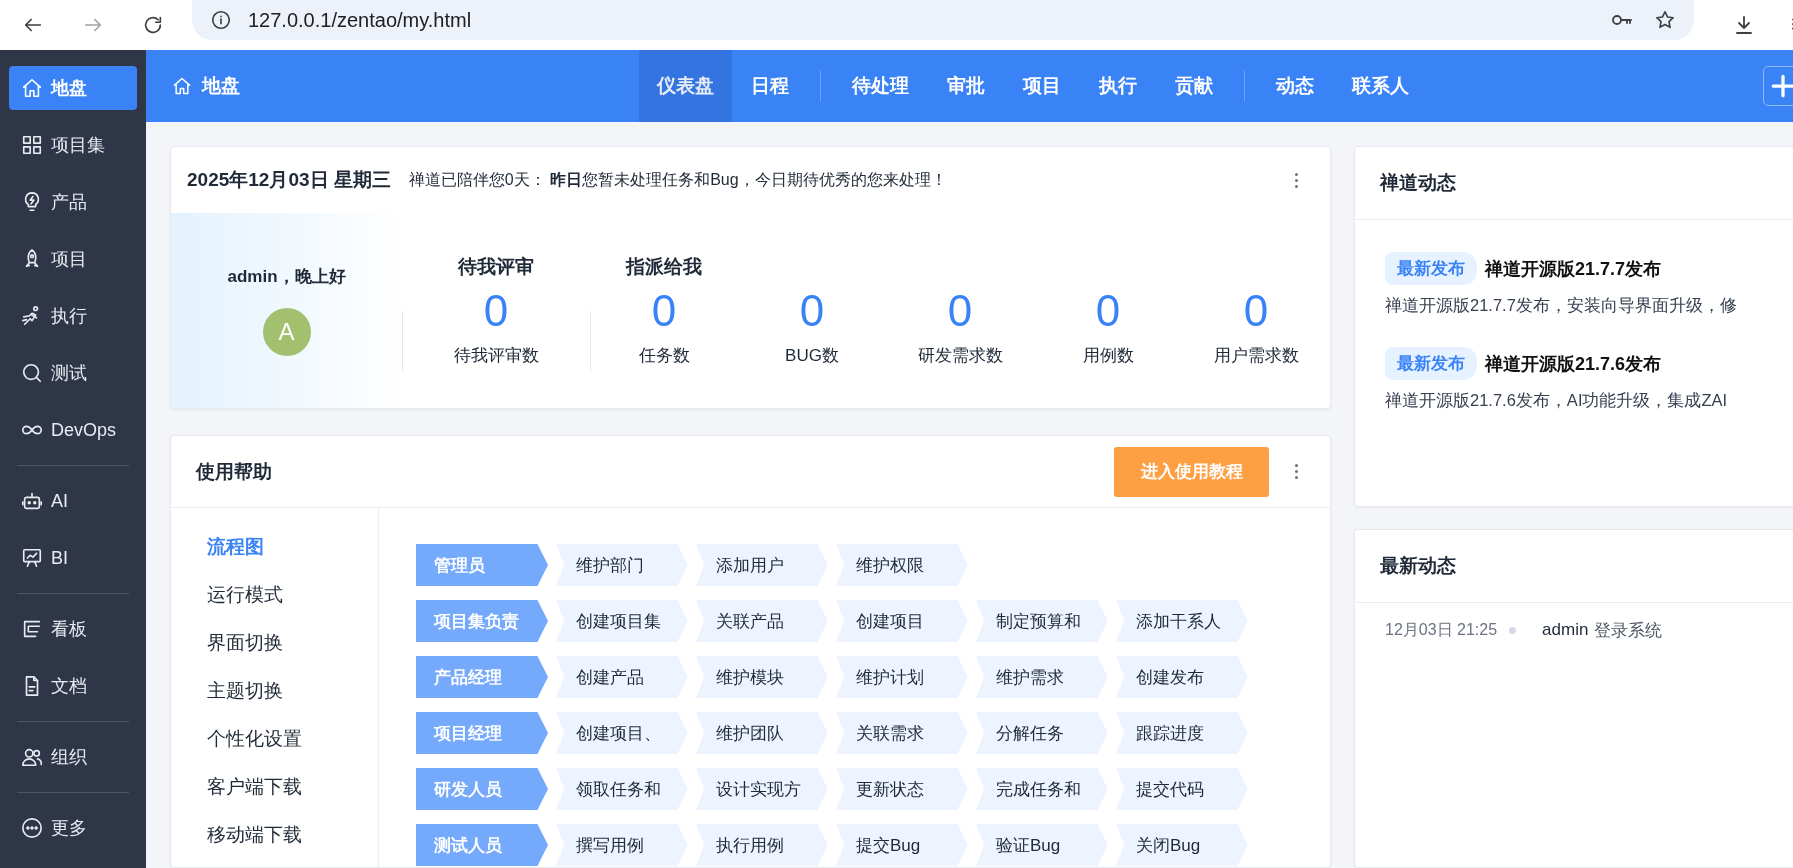 The image size is (1793, 868). Describe the element at coordinates (1182, 845) in the screenshot. I see `flow-step: 关闭Bug` at that location.